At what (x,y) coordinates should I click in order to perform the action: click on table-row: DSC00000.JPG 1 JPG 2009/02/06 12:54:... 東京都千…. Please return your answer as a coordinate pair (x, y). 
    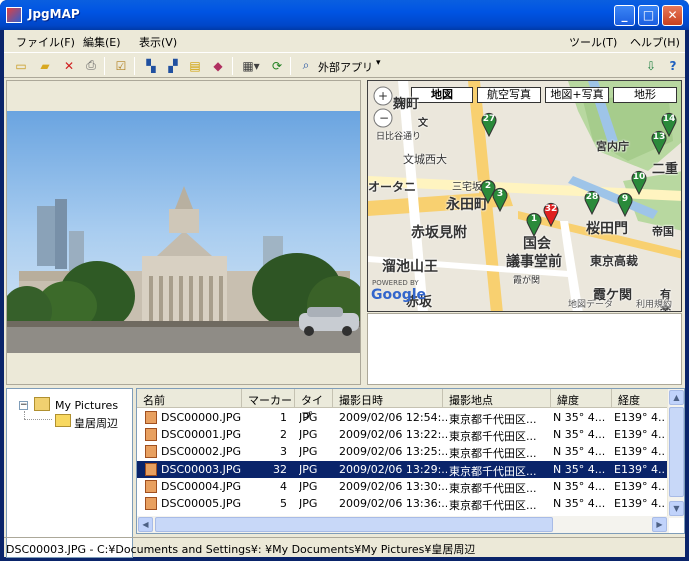
    Looking at the image, I should click on (402, 417).